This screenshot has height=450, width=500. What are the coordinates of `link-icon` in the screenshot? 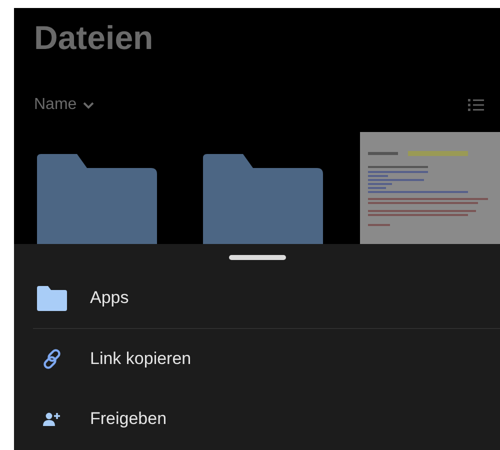 It's located at (52, 359).